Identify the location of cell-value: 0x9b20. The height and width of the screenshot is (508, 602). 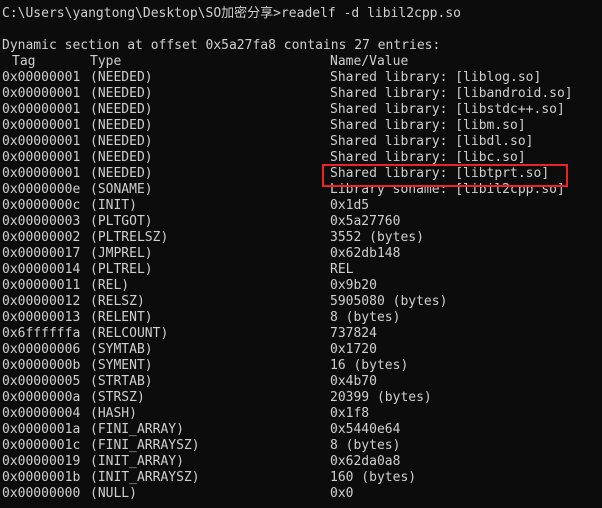
(353, 285).